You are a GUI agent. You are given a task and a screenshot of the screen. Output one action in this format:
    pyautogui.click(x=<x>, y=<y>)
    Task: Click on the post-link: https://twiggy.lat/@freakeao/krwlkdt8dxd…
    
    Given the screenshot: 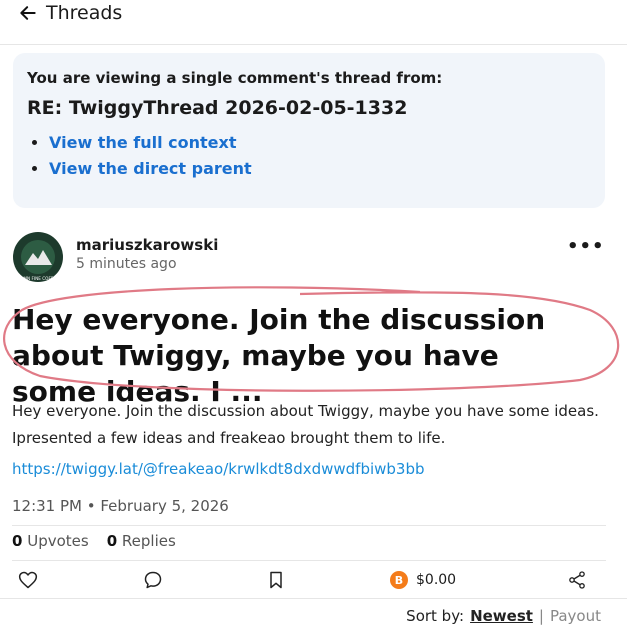 What is the action you would take?
    pyautogui.click(x=218, y=469)
    